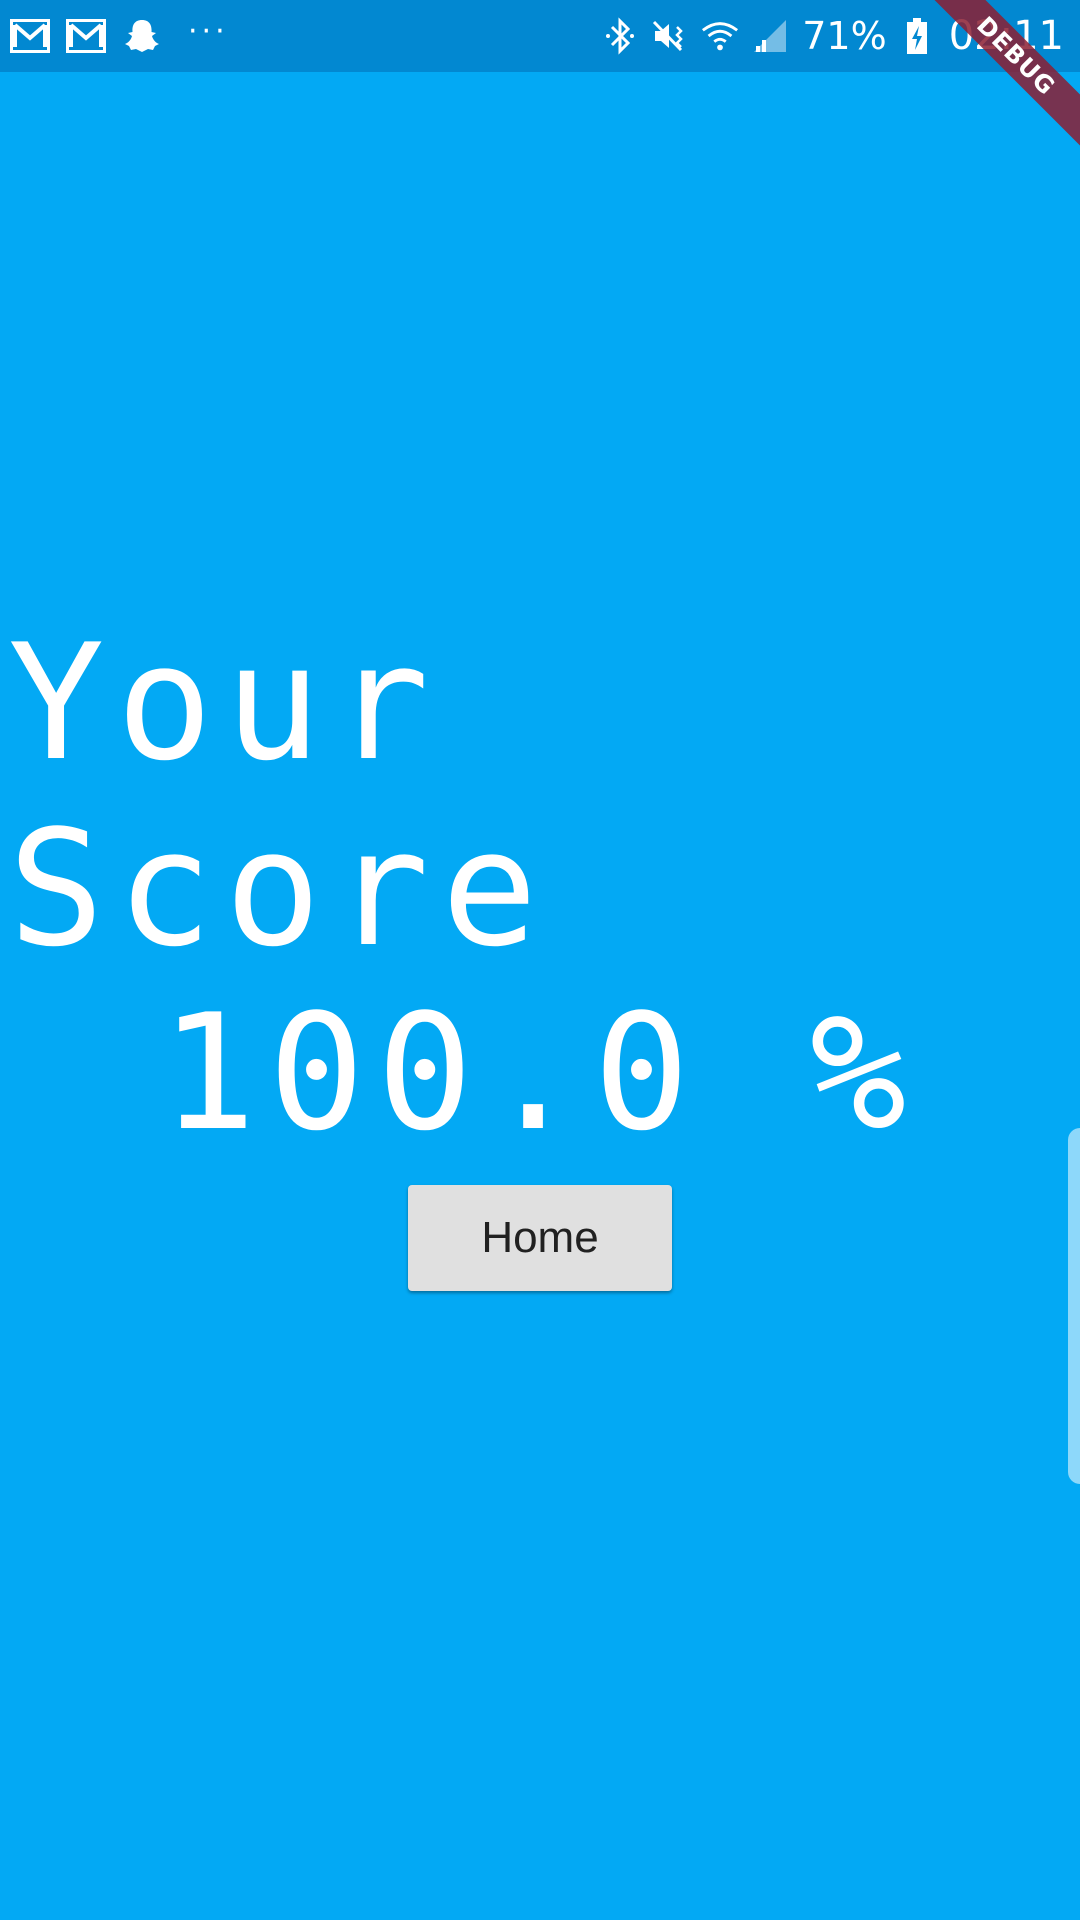 The height and width of the screenshot is (1920, 1080). What do you see at coordinates (670, 36) in the screenshot?
I see `mute-vibrate-icon` at bounding box center [670, 36].